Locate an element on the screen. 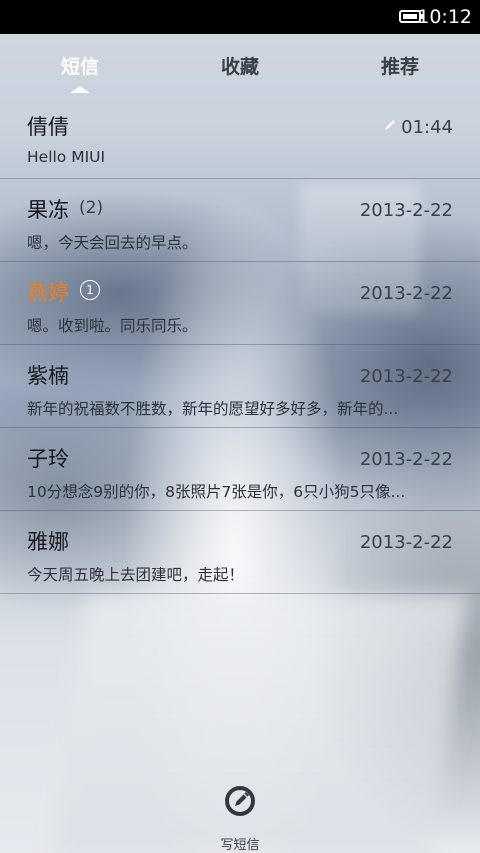 The image size is (480, 853). tab-bar: 短信 收藏 推荐 is located at coordinates (240, 65).